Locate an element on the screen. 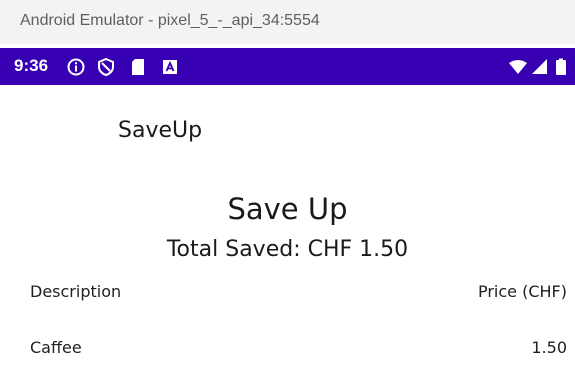 The height and width of the screenshot is (372, 575). window-title: Android Emulator - pixel_5_-_api_34:5554 is located at coordinates (170, 20).